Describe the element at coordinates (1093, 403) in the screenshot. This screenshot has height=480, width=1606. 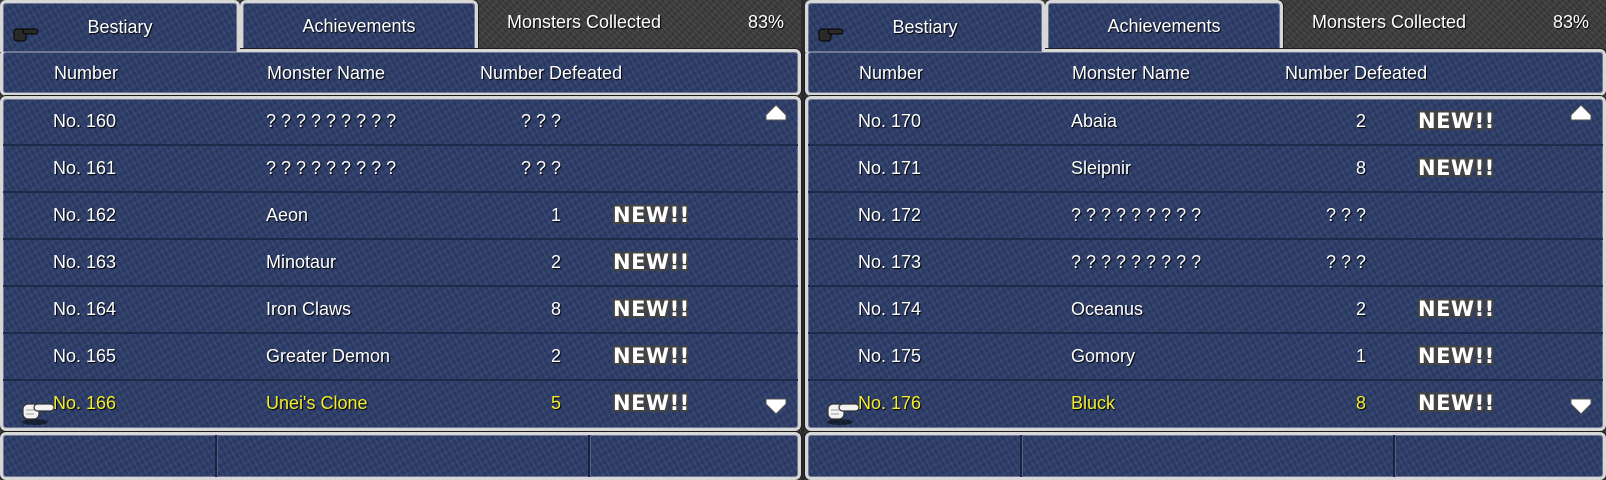
I see `row-monster-name: Bluck` at that location.